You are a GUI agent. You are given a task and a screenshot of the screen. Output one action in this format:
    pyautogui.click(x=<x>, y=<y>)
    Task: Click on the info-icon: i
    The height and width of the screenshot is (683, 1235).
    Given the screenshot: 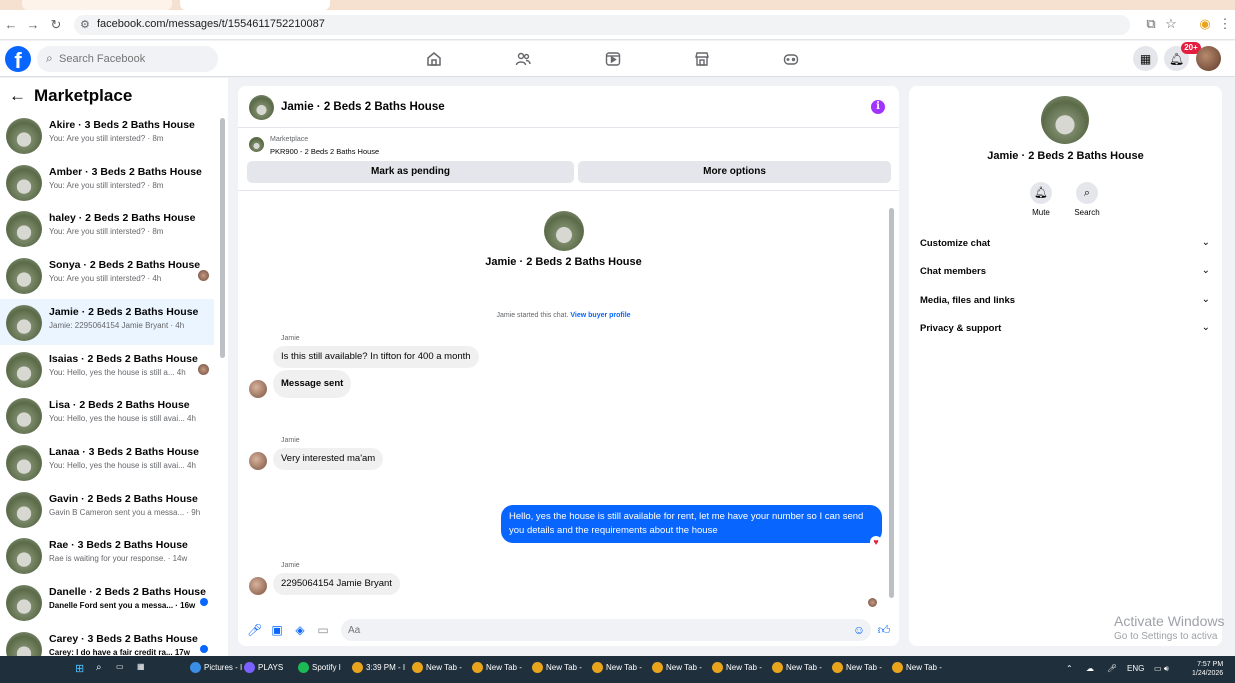 What is the action you would take?
    pyautogui.click(x=878, y=107)
    